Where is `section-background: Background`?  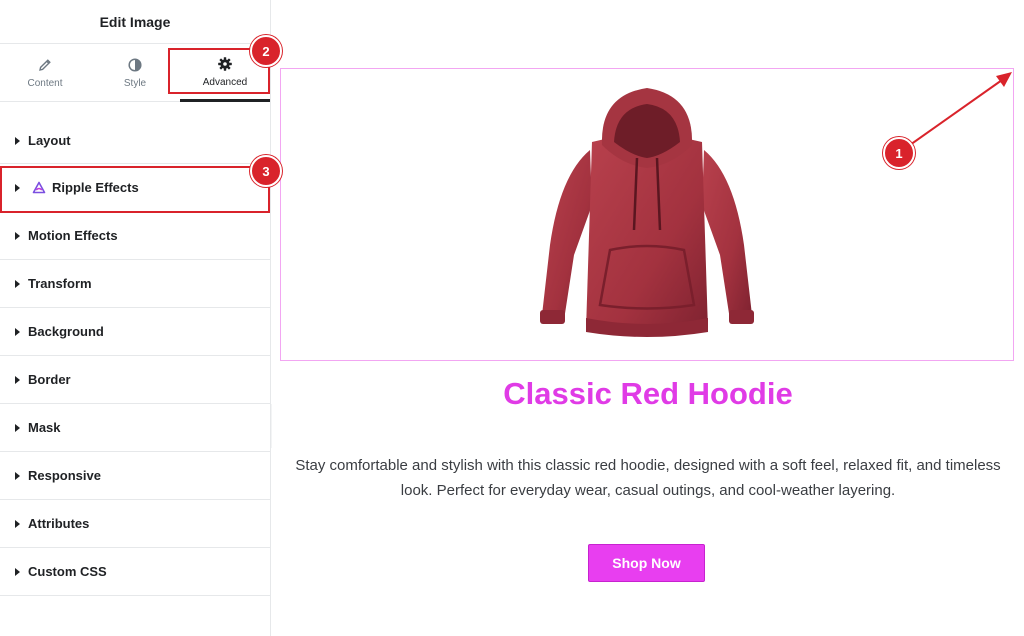 section-background: Background is located at coordinates (135, 332).